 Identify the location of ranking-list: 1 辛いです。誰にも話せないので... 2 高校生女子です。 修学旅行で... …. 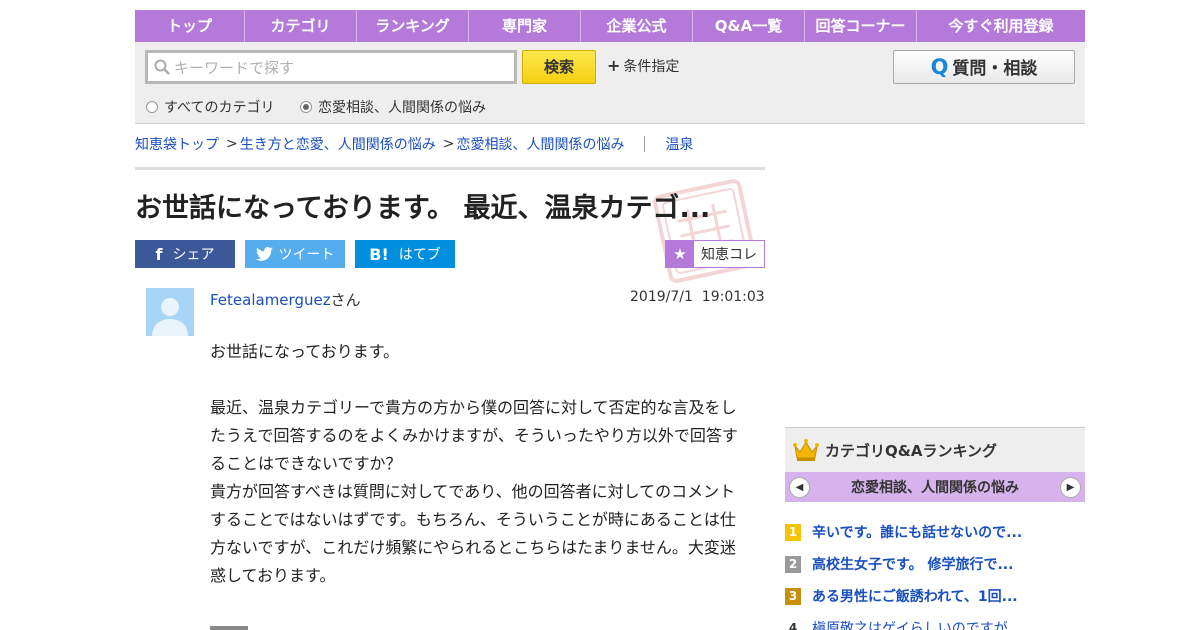
(935, 573).